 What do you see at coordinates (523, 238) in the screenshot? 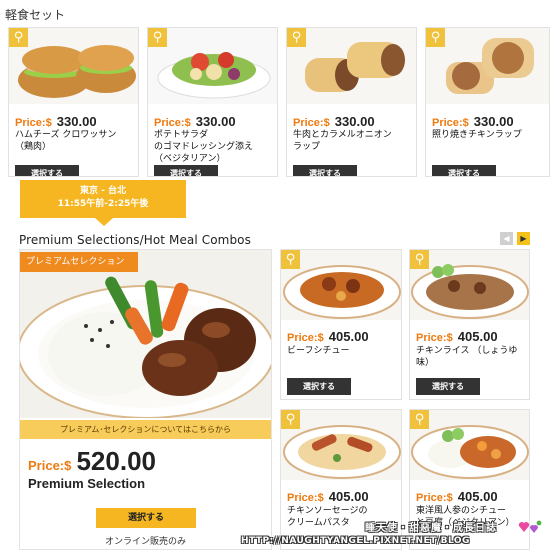
I see `arrow-right-icon: ▶` at bounding box center [523, 238].